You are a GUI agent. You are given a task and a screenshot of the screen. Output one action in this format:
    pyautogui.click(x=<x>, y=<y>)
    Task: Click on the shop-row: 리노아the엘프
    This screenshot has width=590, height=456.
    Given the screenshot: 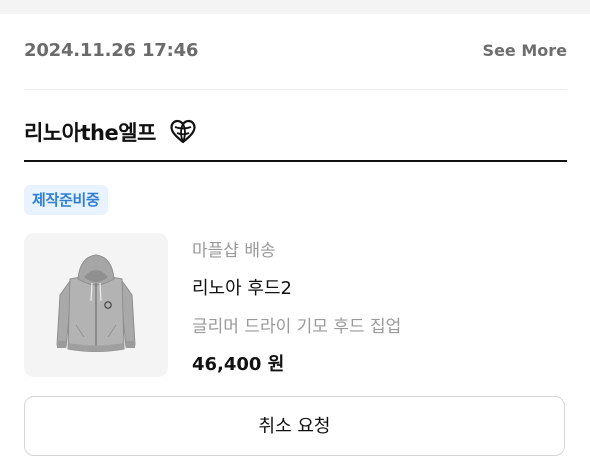 What is the action you would take?
    pyautogui.click(x=110, y=132)
    